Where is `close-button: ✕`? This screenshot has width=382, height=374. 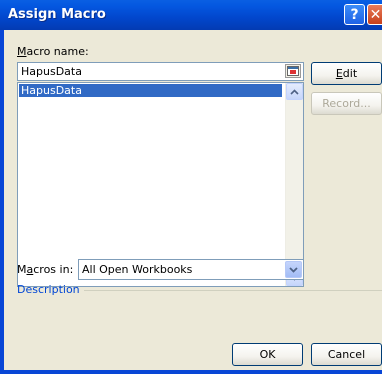 close-button: ✕ is located at coordinates (374, 14).